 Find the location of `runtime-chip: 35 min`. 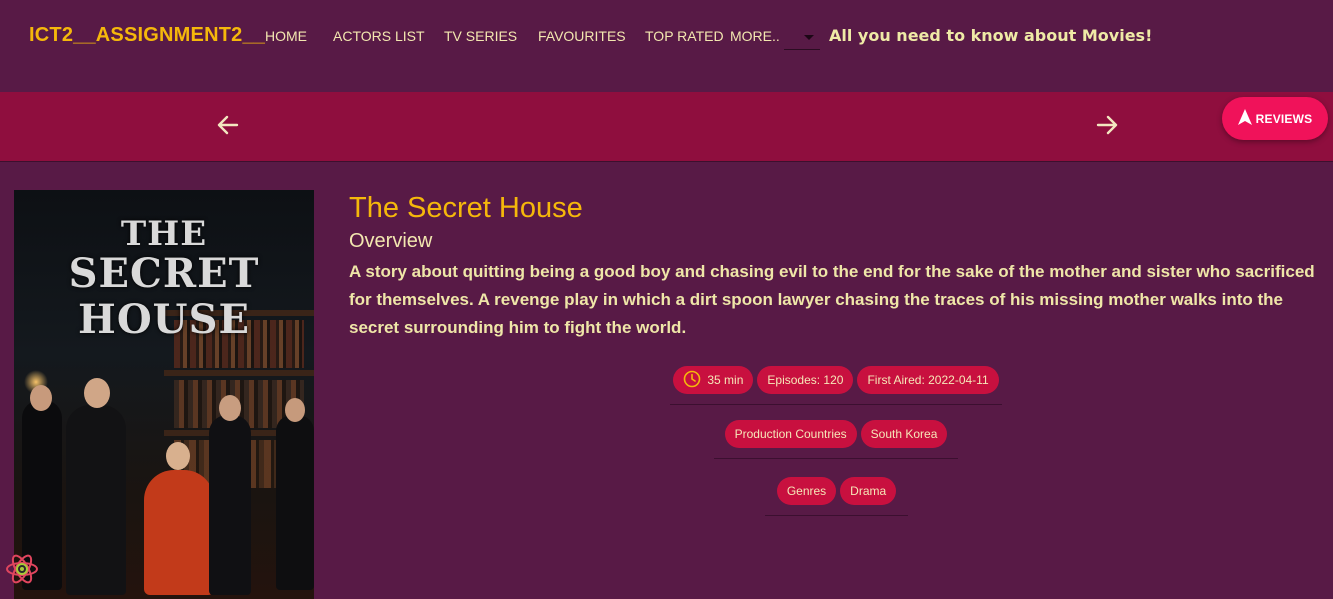

runtime-chip: 35 min is located at coordinates (713, 380).